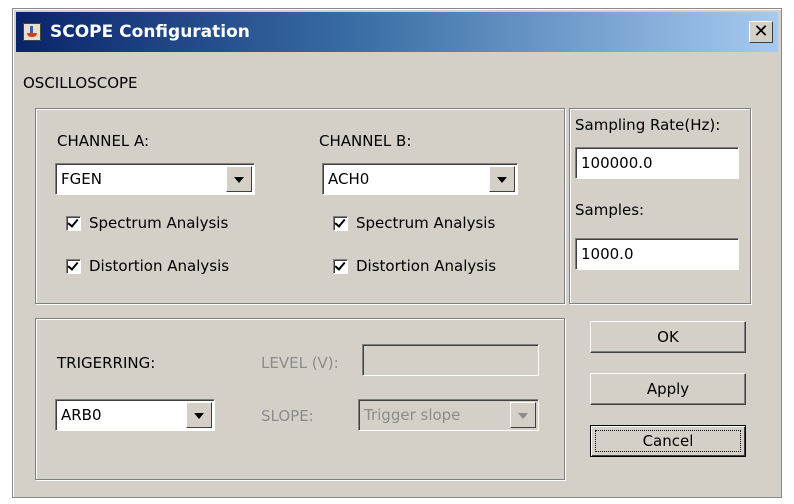  I want to click on ok-button: OK, so click(668, 337).